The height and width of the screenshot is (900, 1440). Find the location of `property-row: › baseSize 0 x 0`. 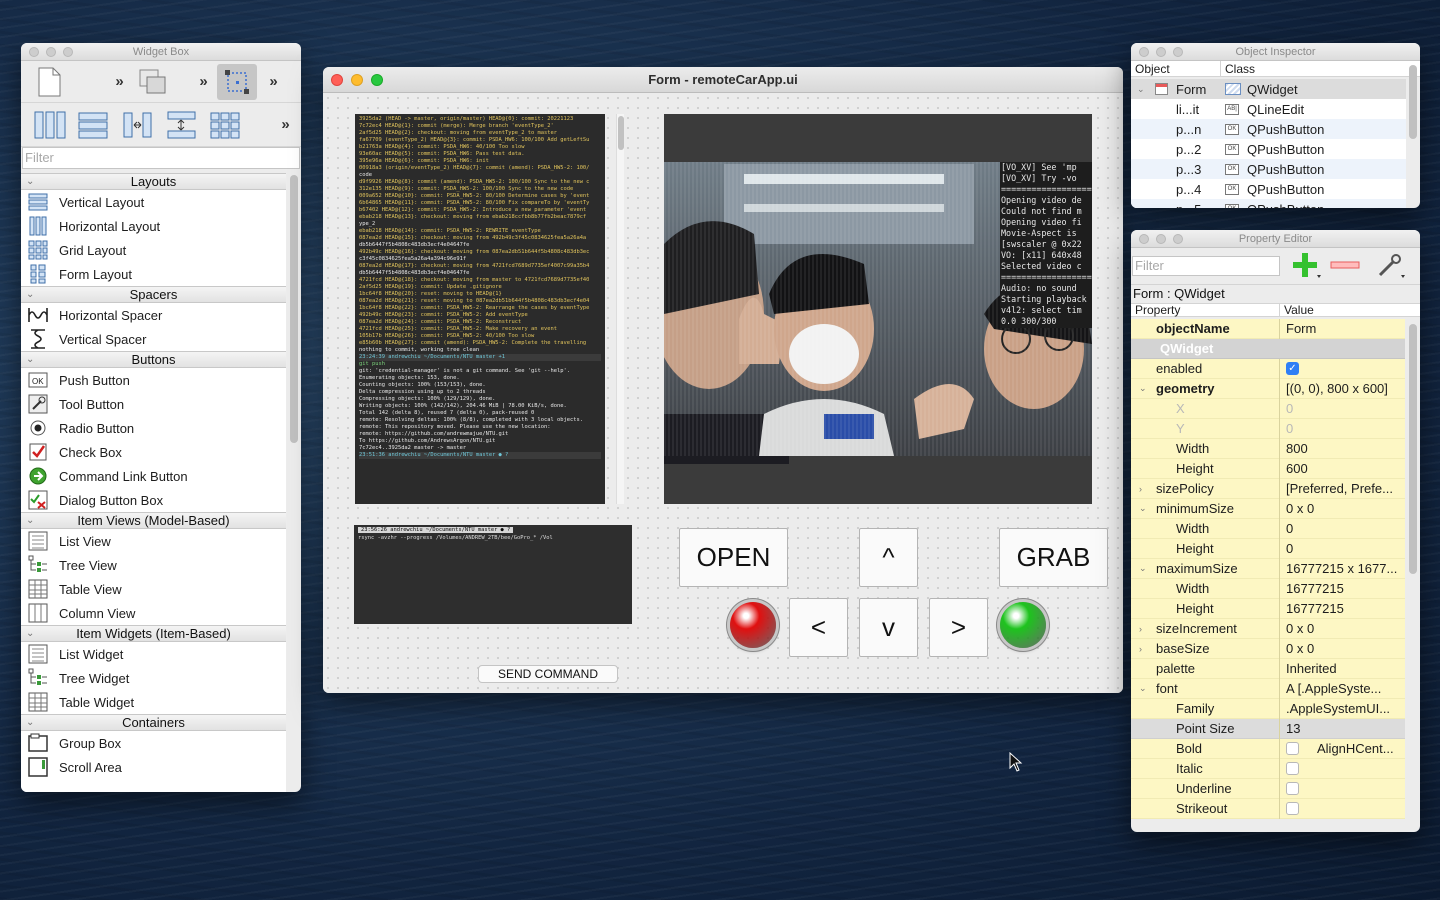

property-row: › baseSize 0 x 0 is located at coordinates (1268, 648).